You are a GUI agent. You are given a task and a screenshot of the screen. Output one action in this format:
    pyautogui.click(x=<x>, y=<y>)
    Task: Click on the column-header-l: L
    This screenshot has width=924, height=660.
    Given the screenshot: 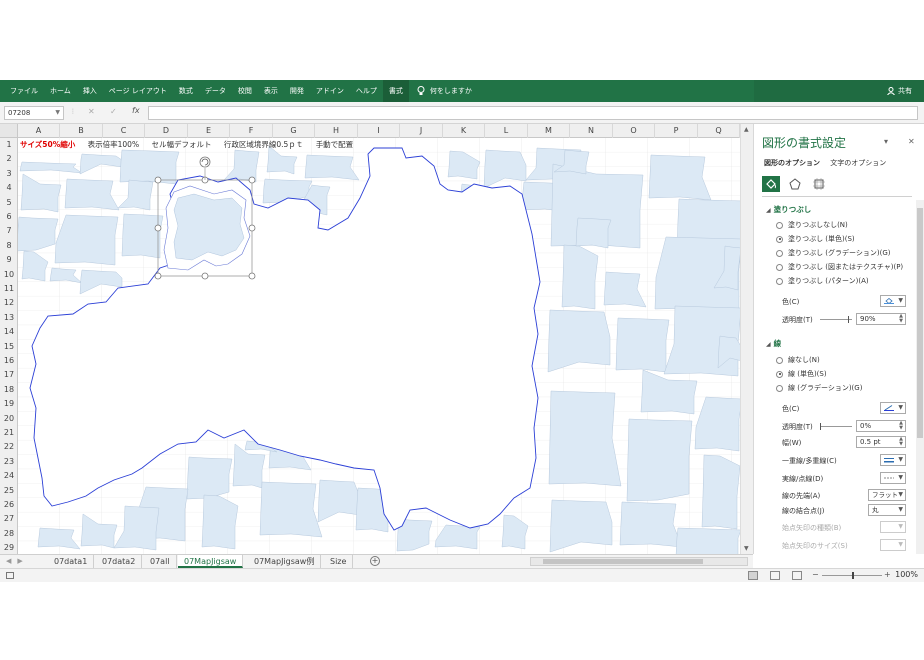 What is the action you would take?
    pyautogui.click(x=507, y=131)
    